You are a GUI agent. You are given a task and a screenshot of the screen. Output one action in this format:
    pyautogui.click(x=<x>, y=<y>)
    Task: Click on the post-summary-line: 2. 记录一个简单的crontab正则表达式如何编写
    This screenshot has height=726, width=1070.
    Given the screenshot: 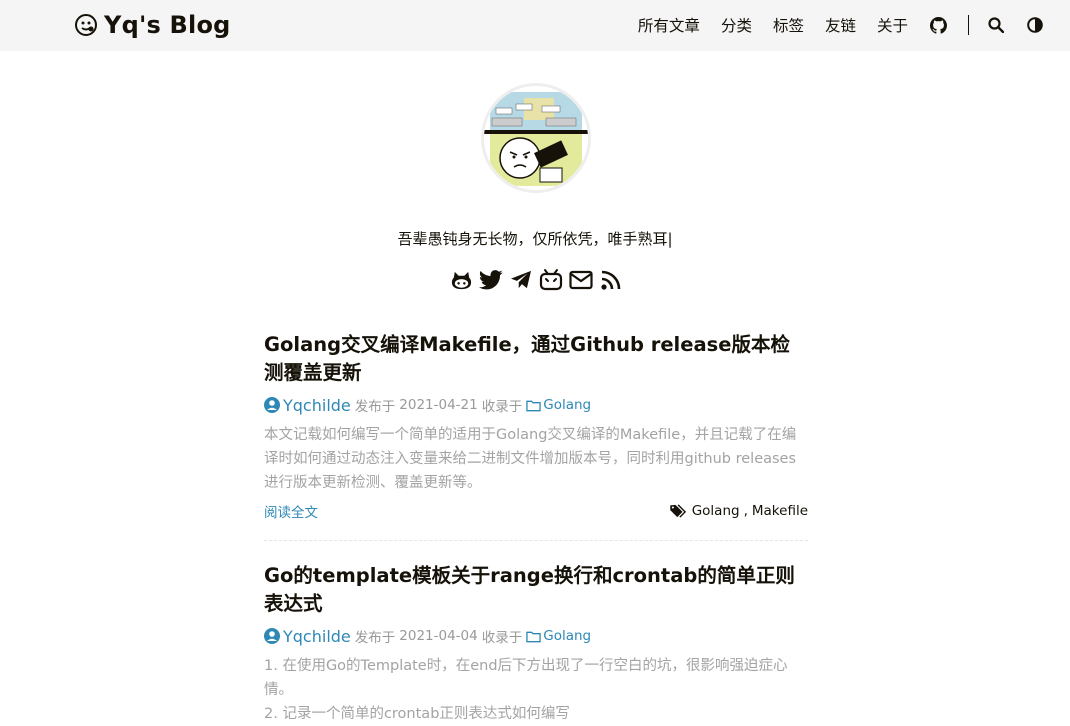 What is the action you would take?
    pyautogui.click(x=417, y=714)
    